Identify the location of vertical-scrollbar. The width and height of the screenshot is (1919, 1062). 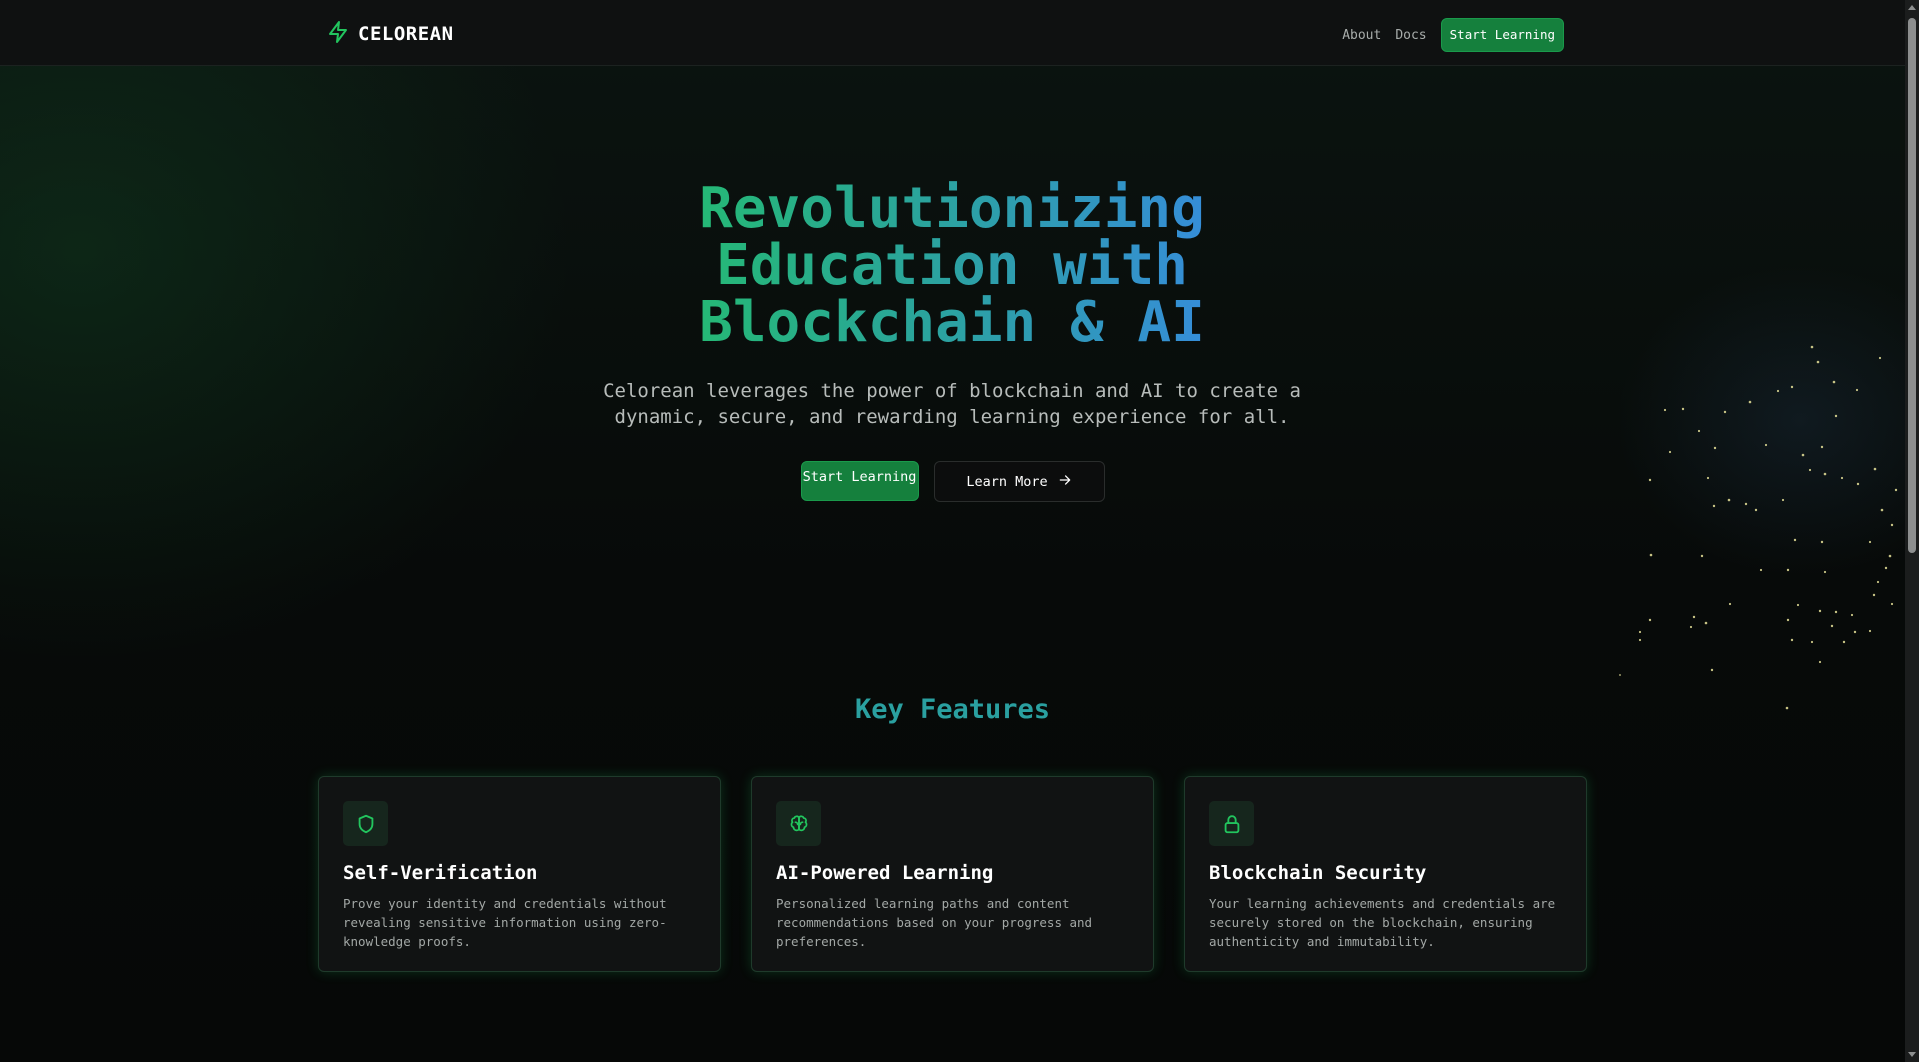
(1912, 531).